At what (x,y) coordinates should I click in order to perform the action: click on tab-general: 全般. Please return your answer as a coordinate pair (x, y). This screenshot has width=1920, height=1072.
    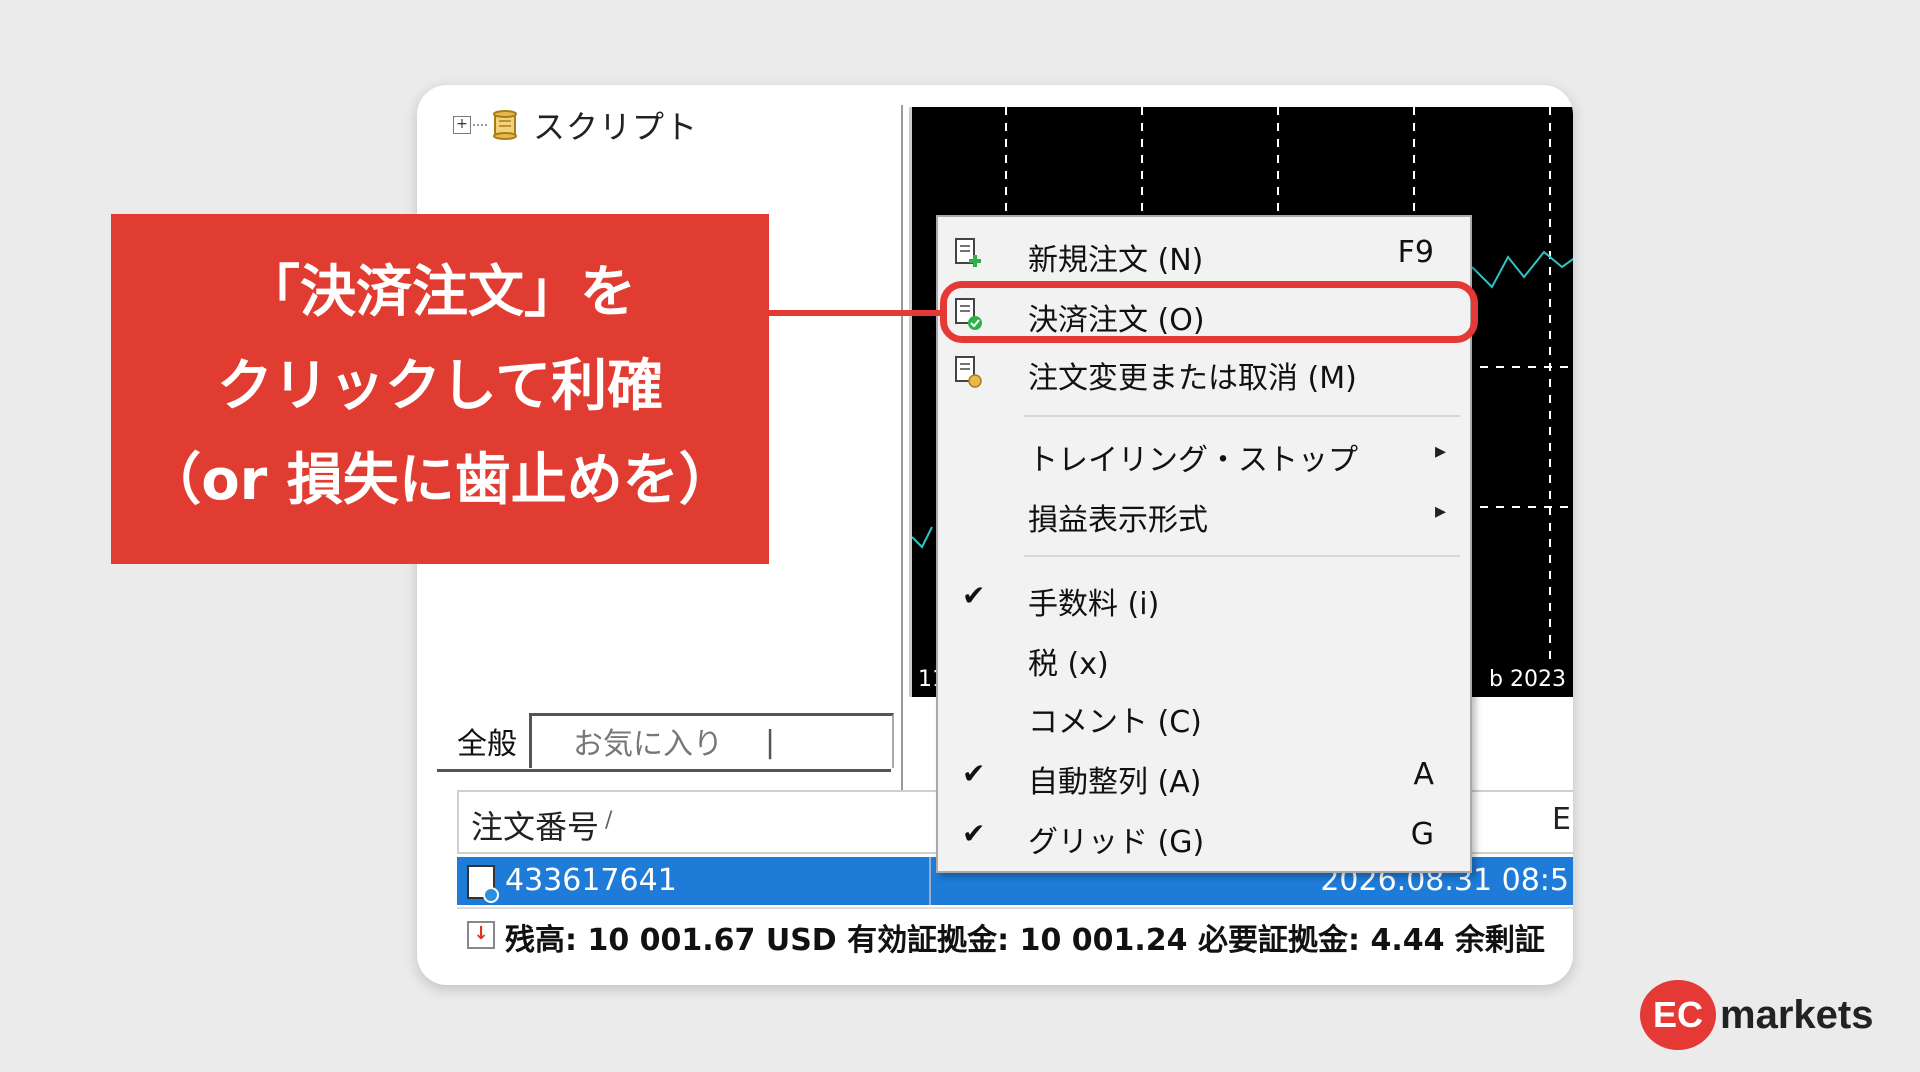
    Looking at the image, I should click on (487, 741).